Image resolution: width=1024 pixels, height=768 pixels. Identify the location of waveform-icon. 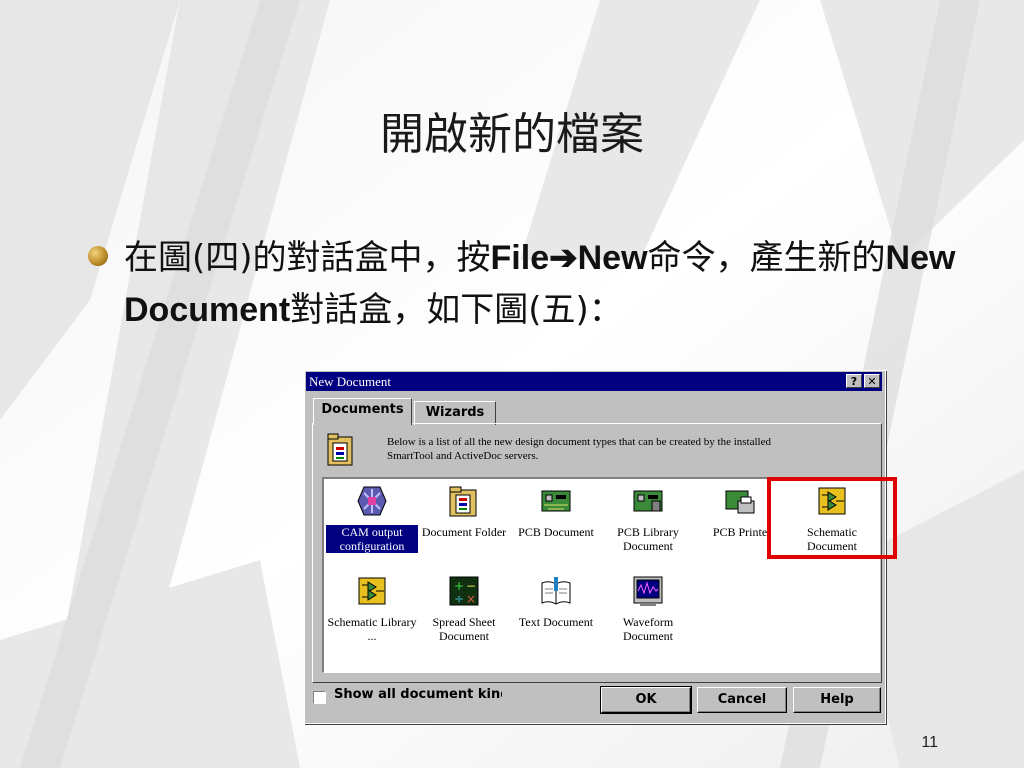
(648, 591).